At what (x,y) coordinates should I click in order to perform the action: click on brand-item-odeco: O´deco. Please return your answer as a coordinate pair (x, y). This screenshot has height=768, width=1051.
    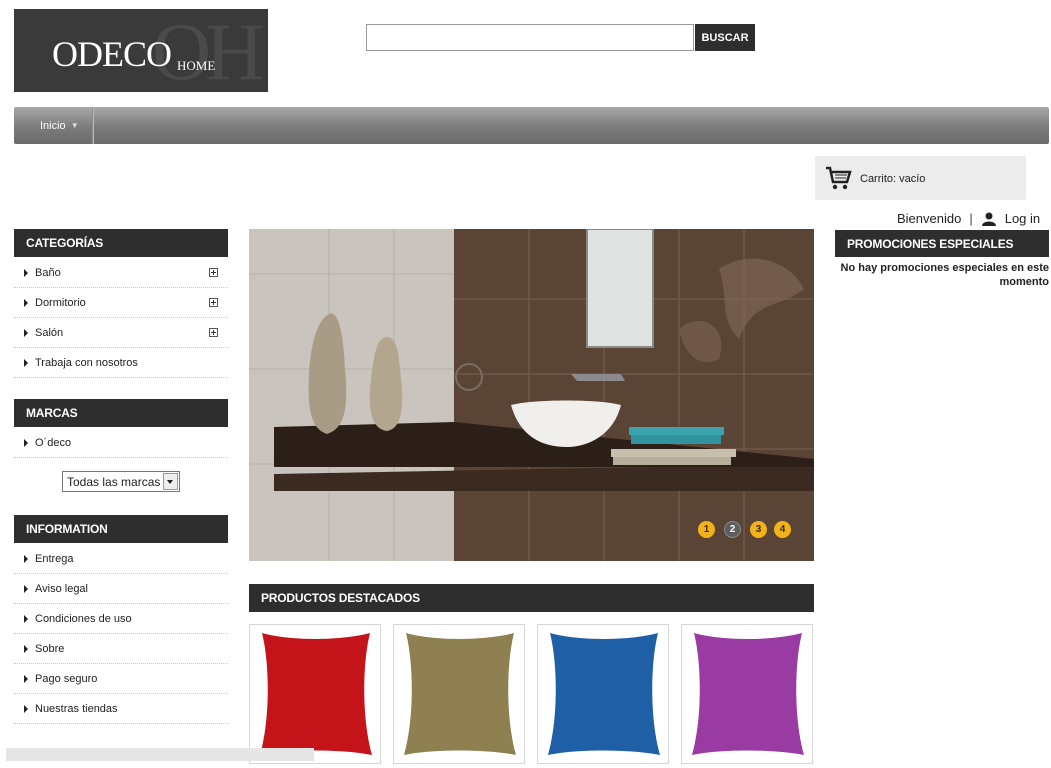
    Looking at the image, I should click on (121, 443).